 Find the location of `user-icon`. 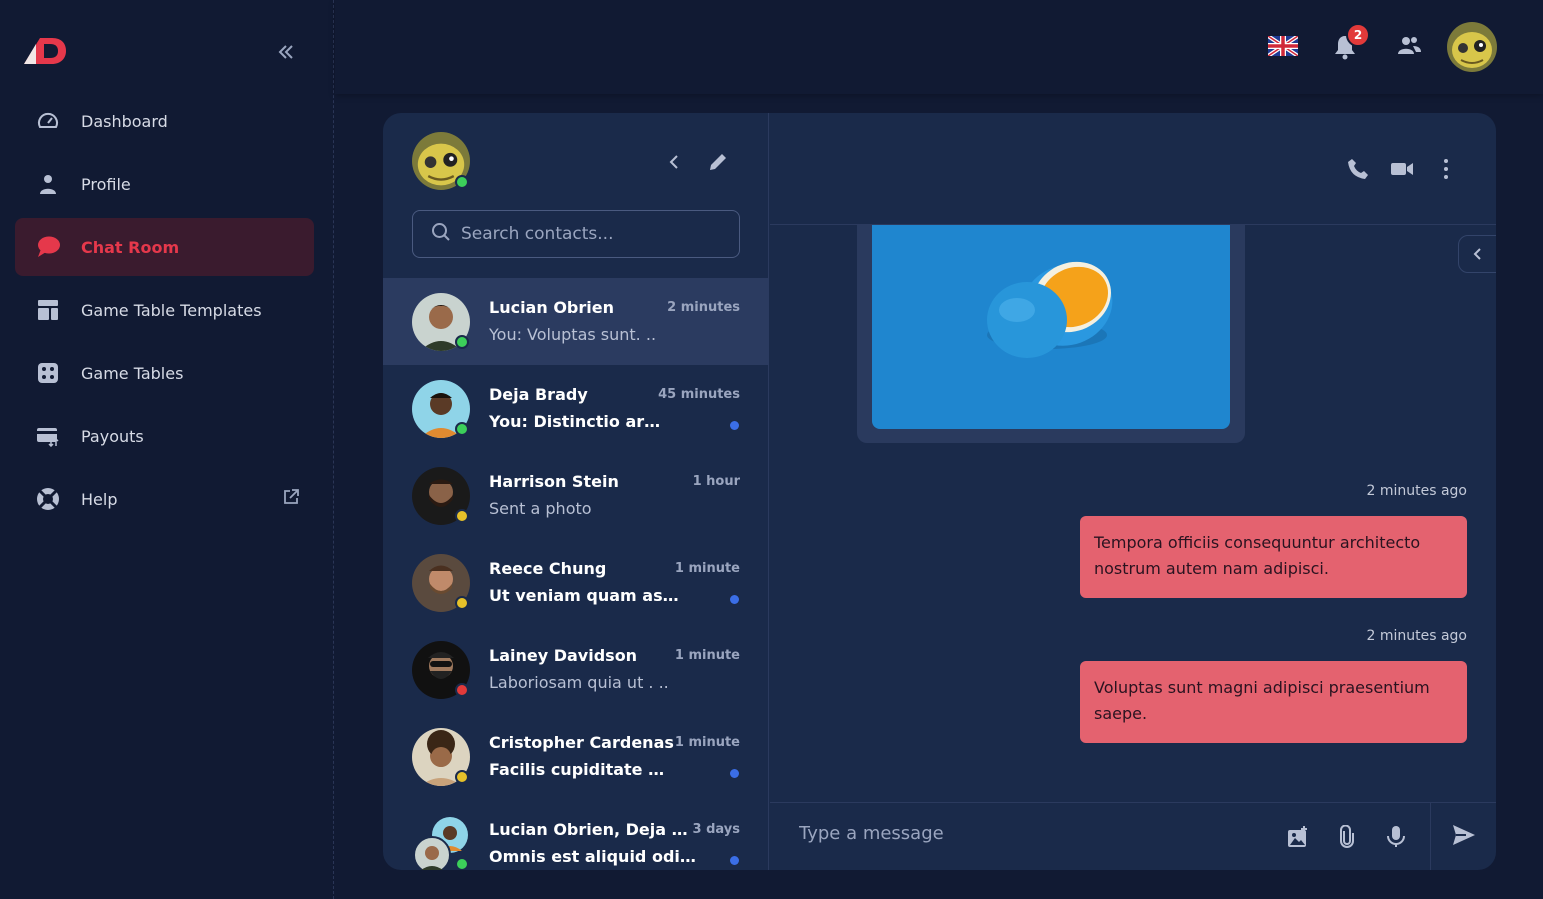

user-icon is located at coordinates (48, 184).